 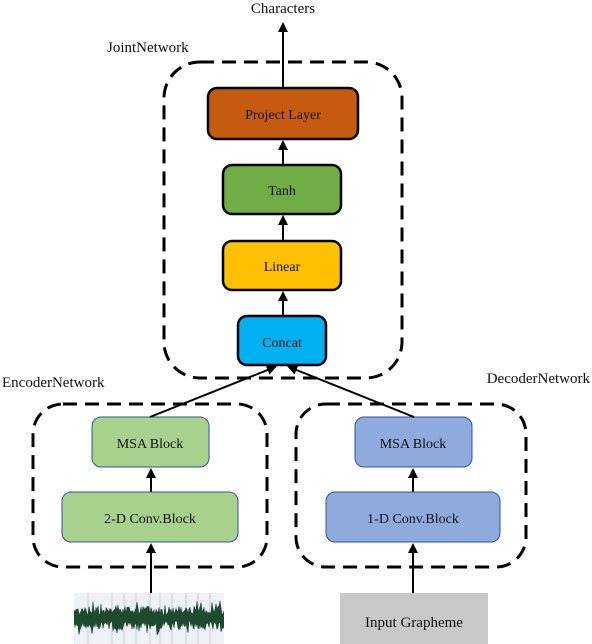 I want to click on project-layer-block: Project Layer, so click(x=283, y=113).